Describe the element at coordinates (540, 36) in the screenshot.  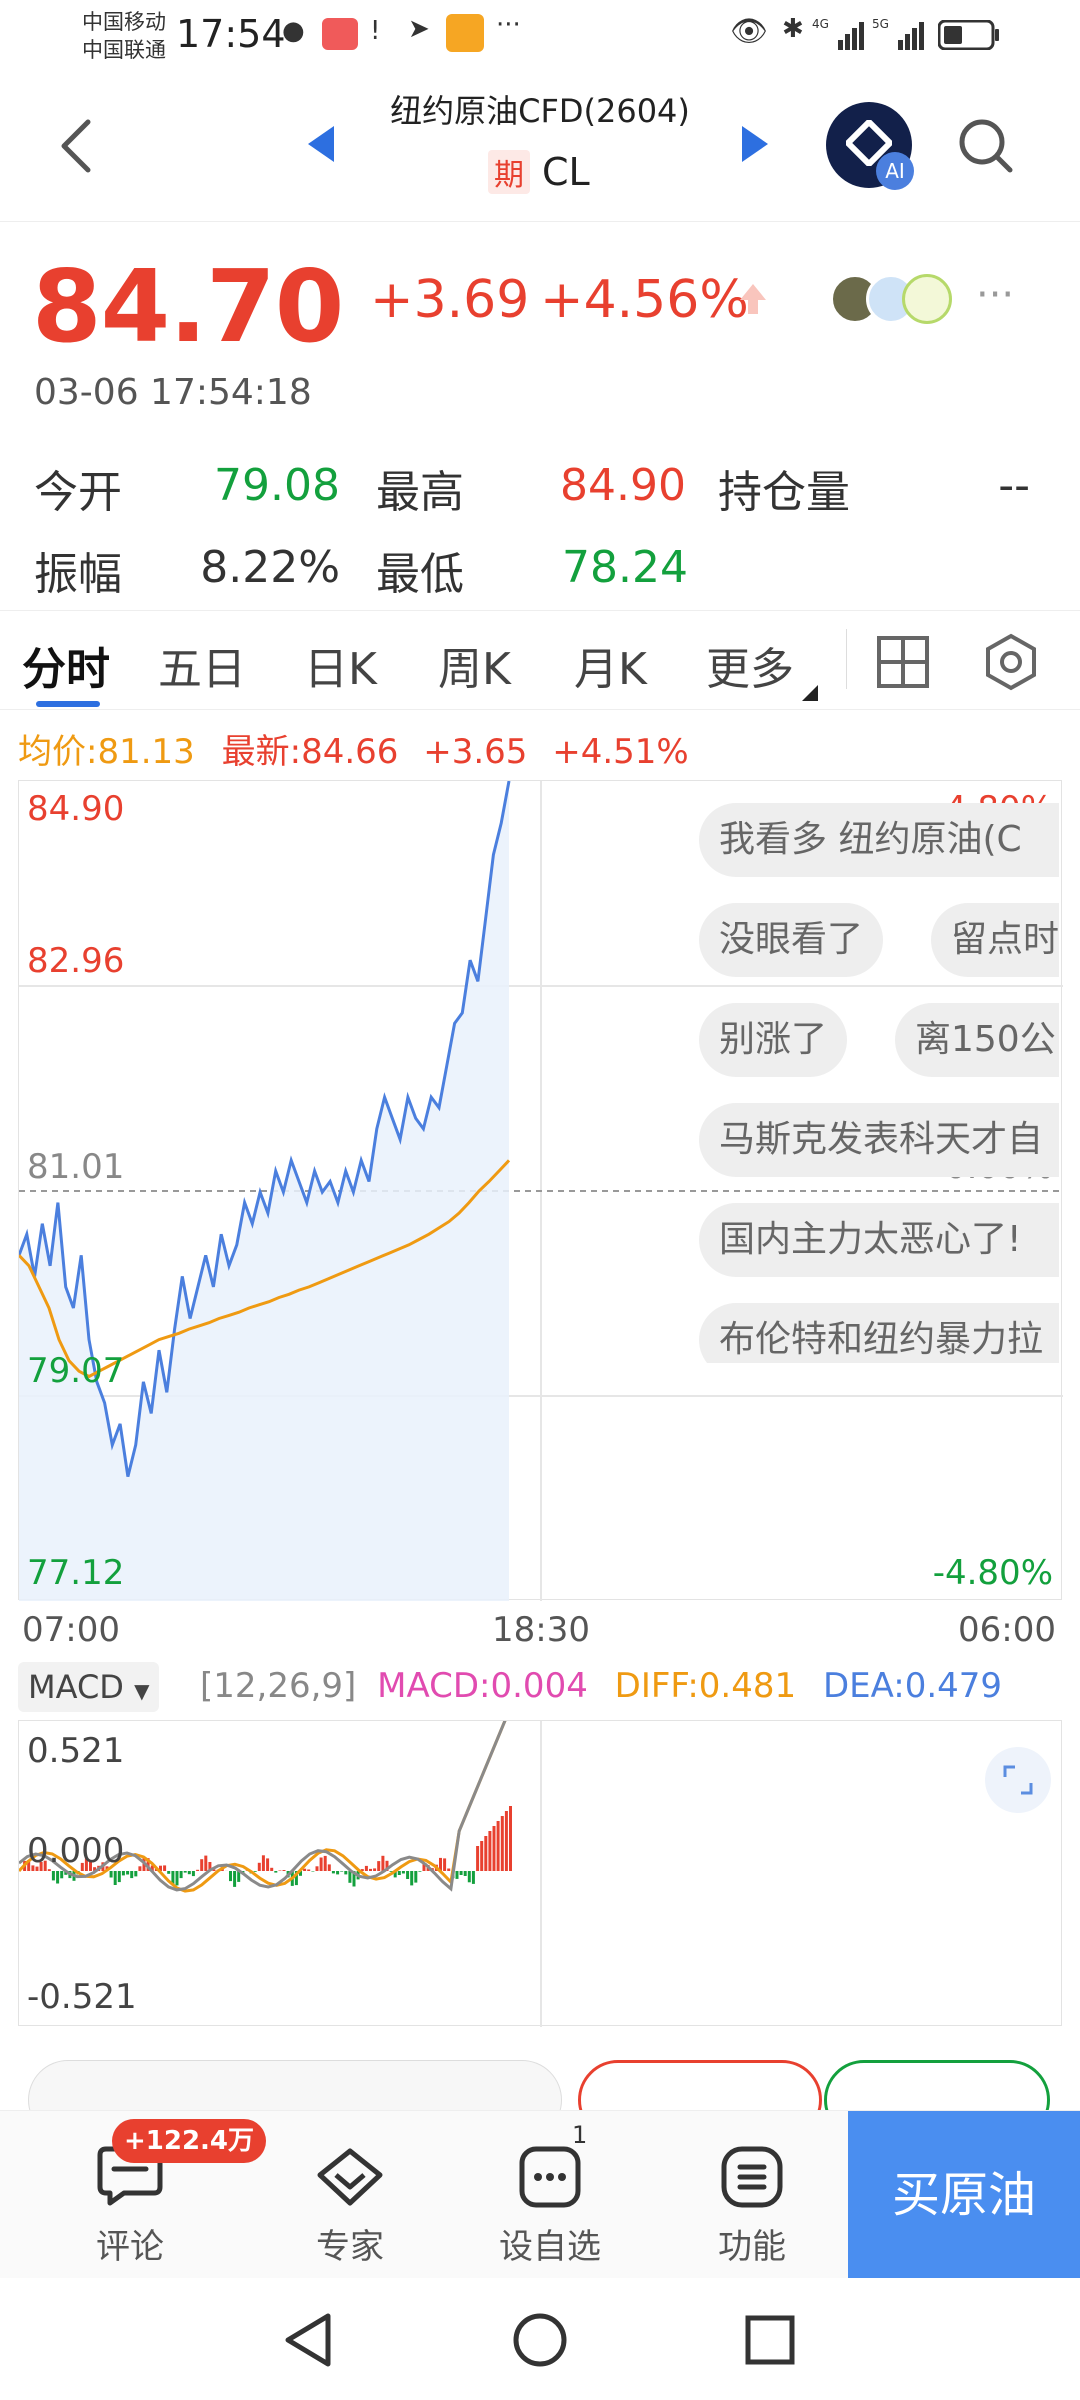
I see `status-bar: 中国移动 中国联通 17:54 ● ! ➤ ··· 👁 ✱ 4G 5G` at that location.